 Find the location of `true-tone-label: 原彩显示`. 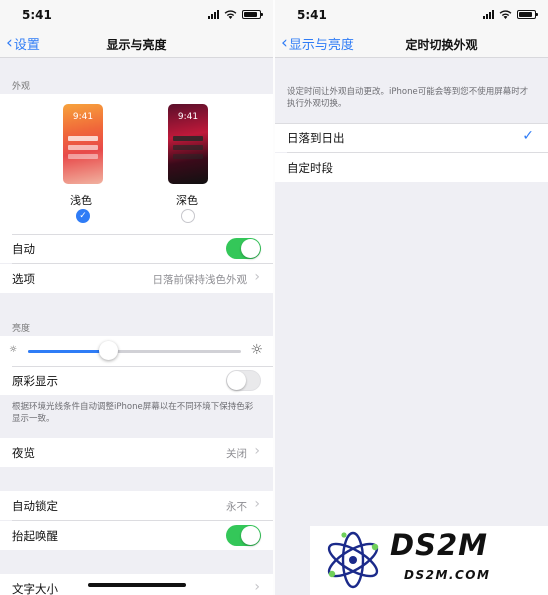

true-tone-label: 原彩显示 is located at coordinates (35, 381).